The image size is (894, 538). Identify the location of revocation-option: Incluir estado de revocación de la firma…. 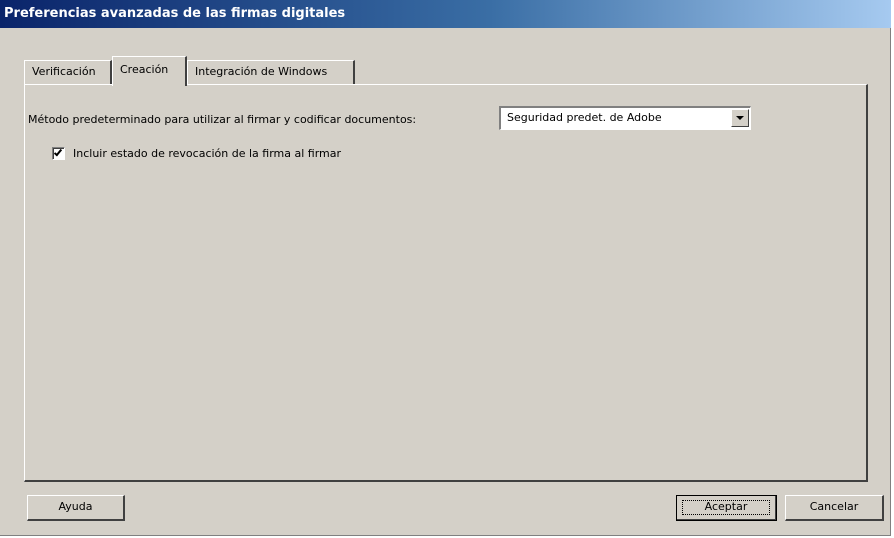
(196, 153).